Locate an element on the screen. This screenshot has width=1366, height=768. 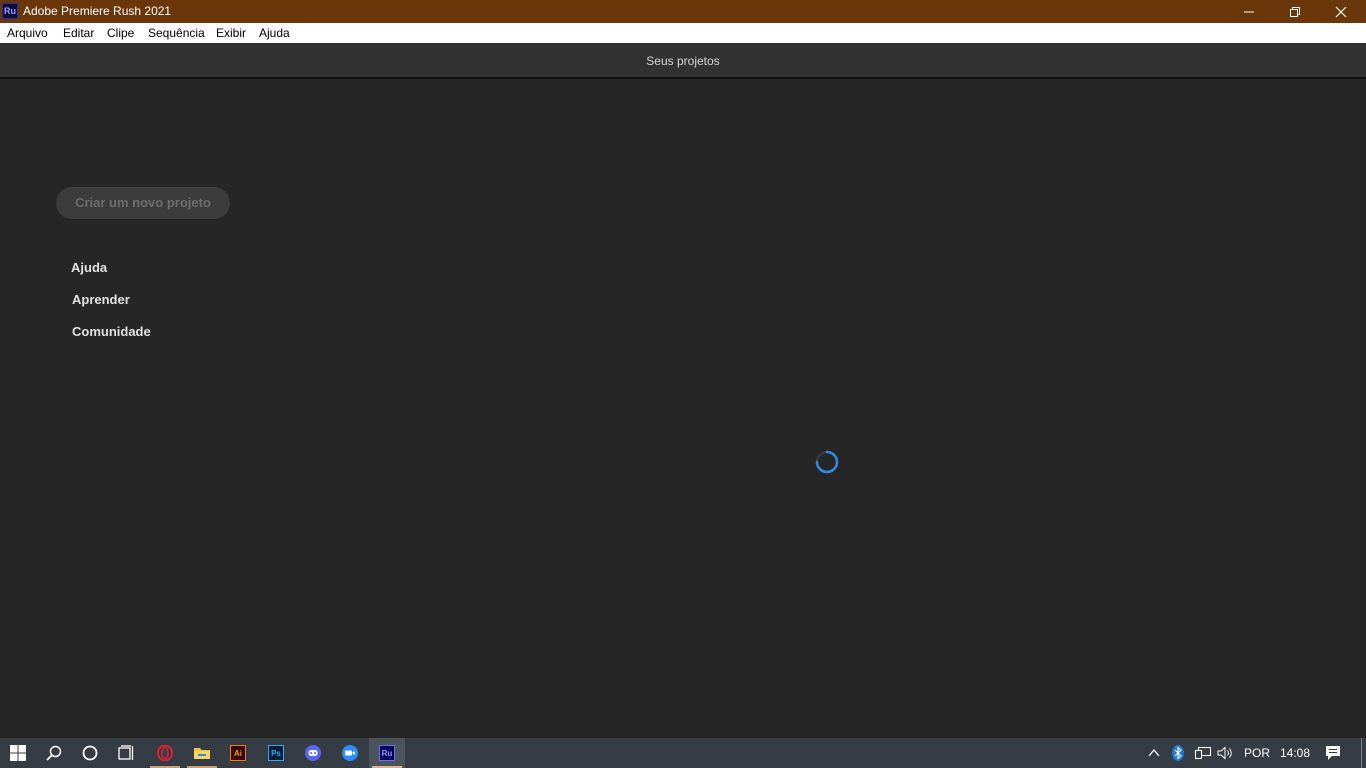
action-center-button is located at coordinates (1333, 753).